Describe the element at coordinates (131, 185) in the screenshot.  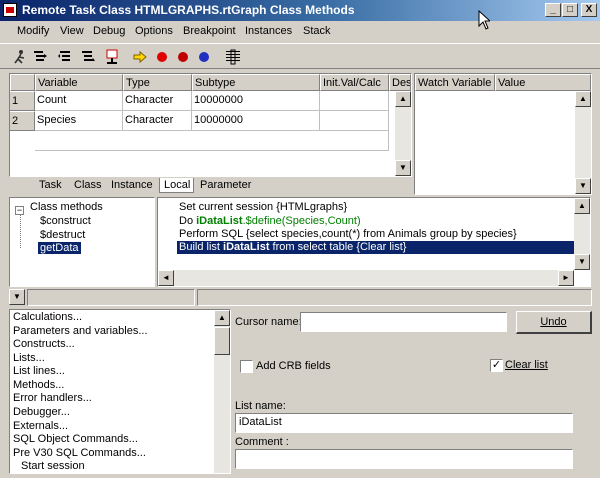
I see `tab-instance: Instance` at that location.